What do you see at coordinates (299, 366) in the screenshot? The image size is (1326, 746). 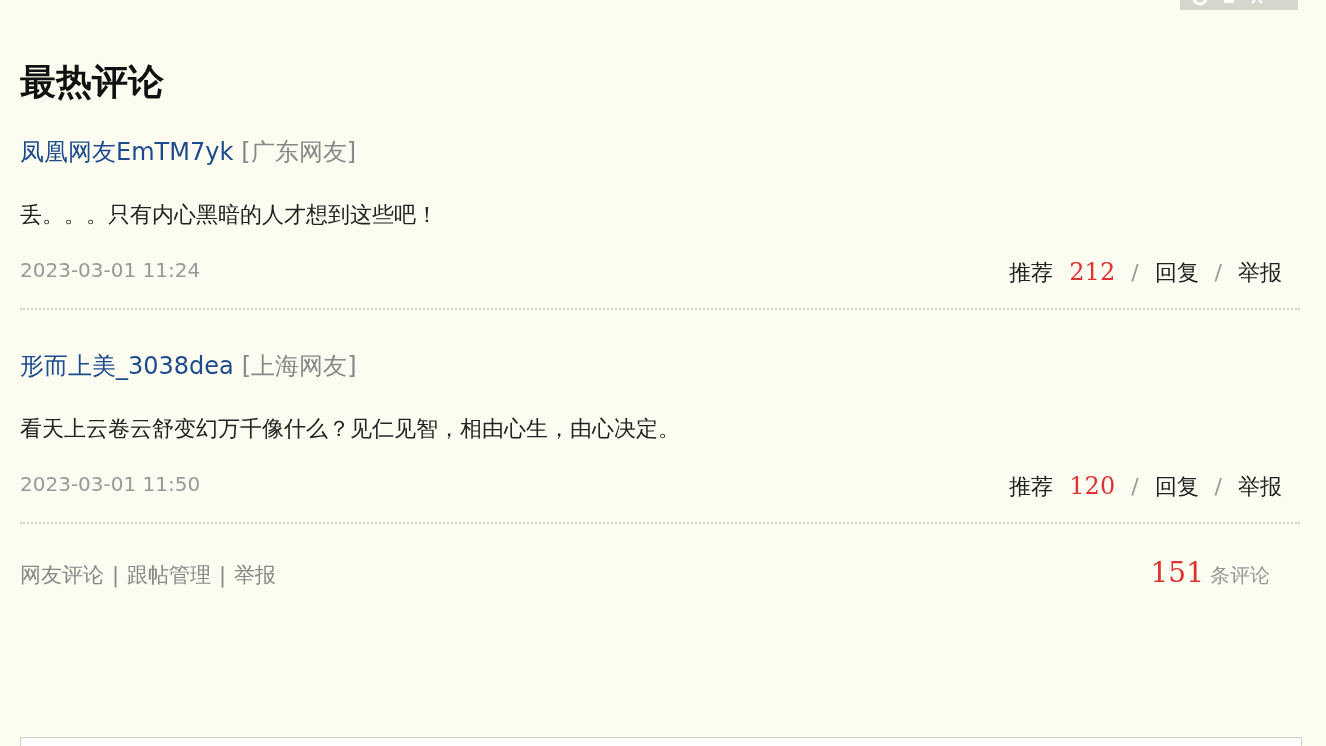 I see `location-text: [上海网友]` at bounding box center [299, 366].